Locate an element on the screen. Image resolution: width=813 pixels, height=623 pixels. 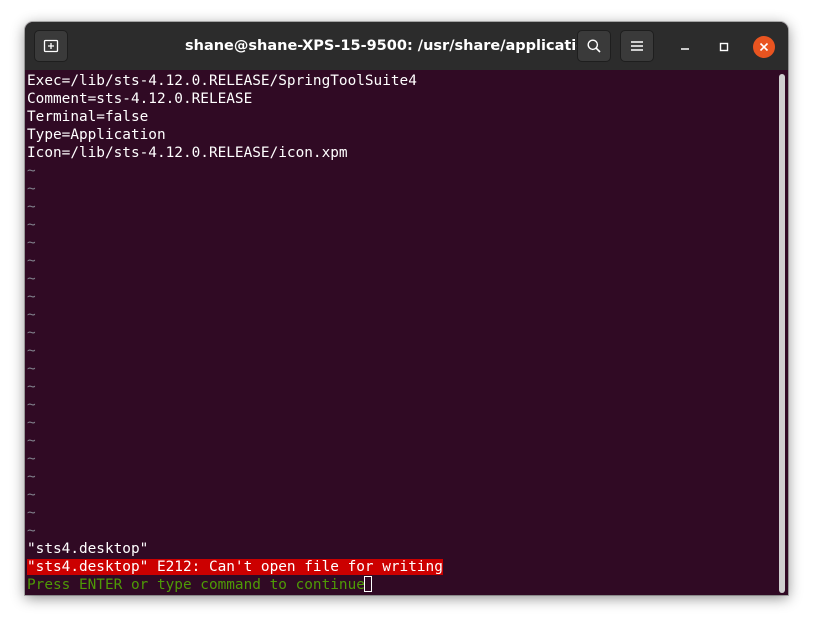
file-line: Terminal=false is located at coordinates (88, 117).